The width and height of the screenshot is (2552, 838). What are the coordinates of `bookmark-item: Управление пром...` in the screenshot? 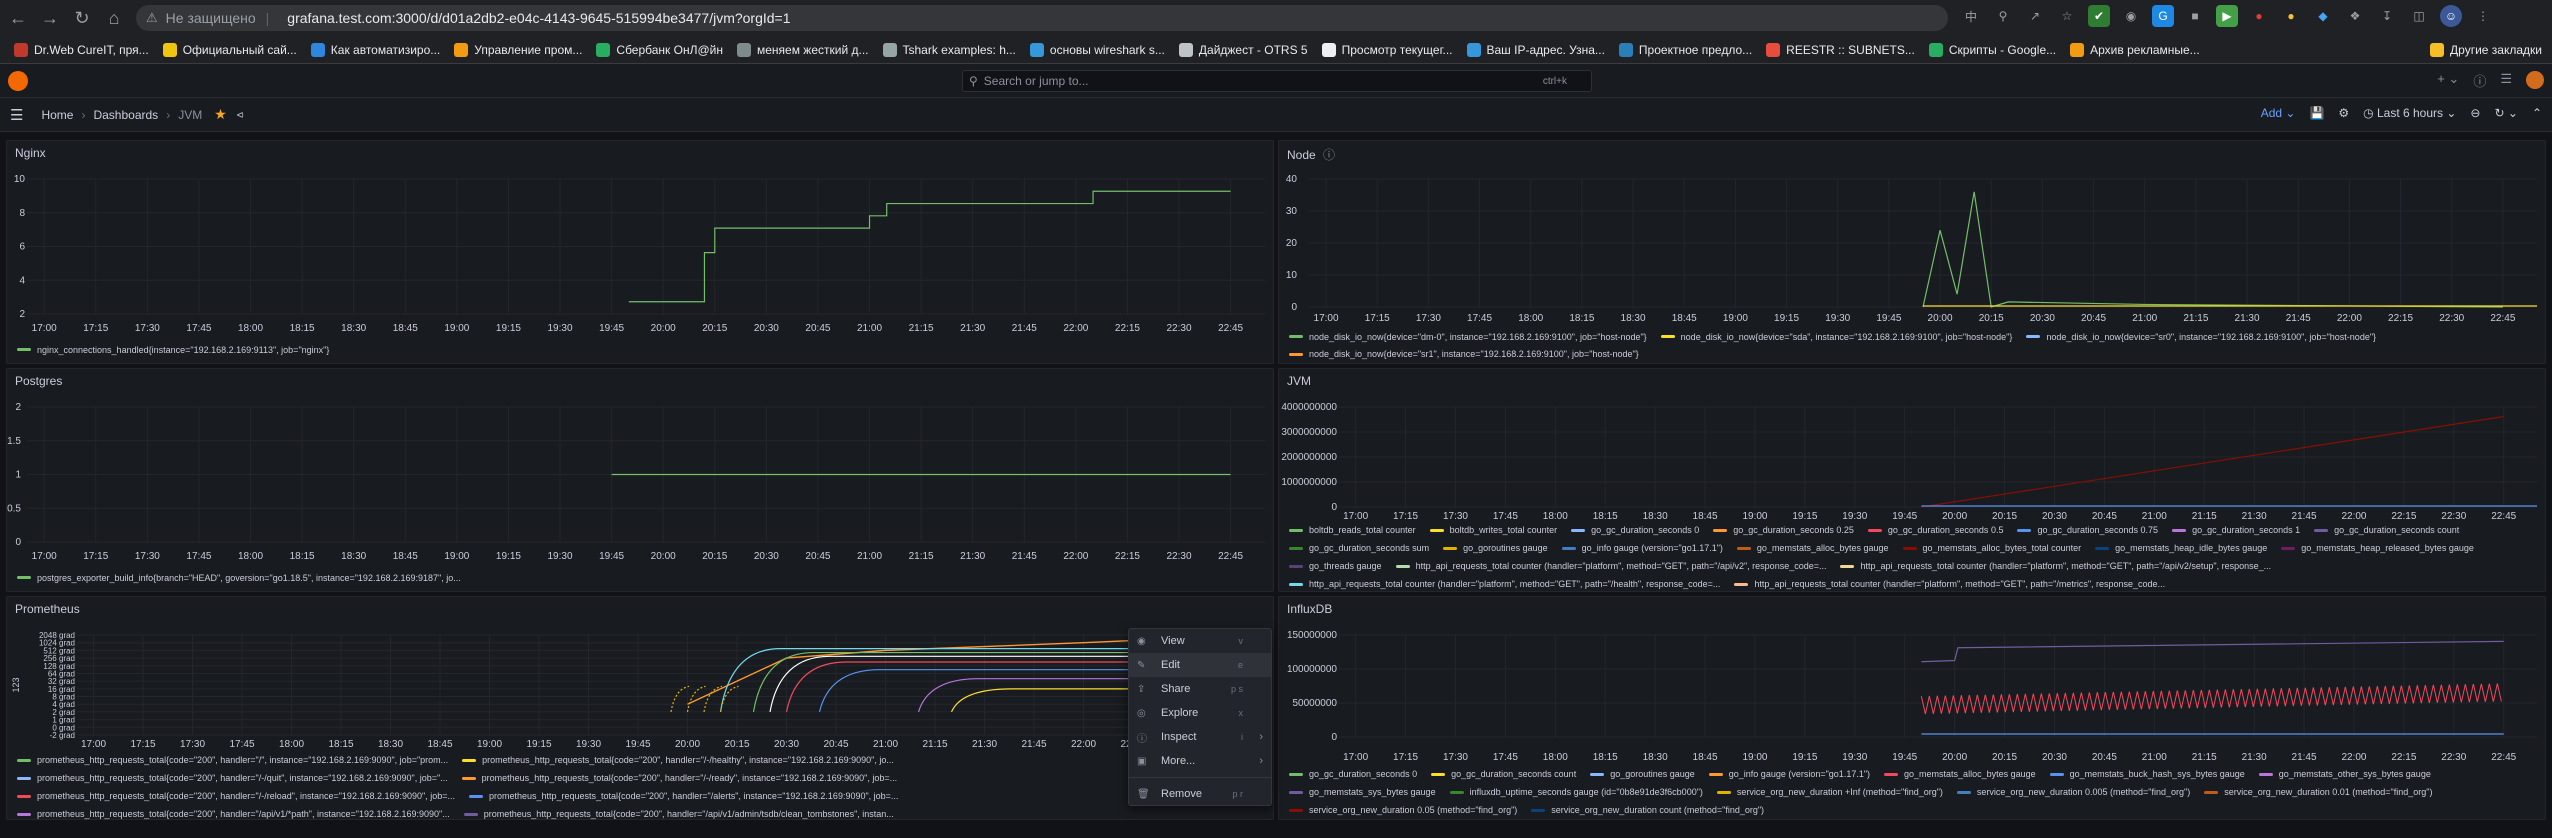 It's located at (518, 49).